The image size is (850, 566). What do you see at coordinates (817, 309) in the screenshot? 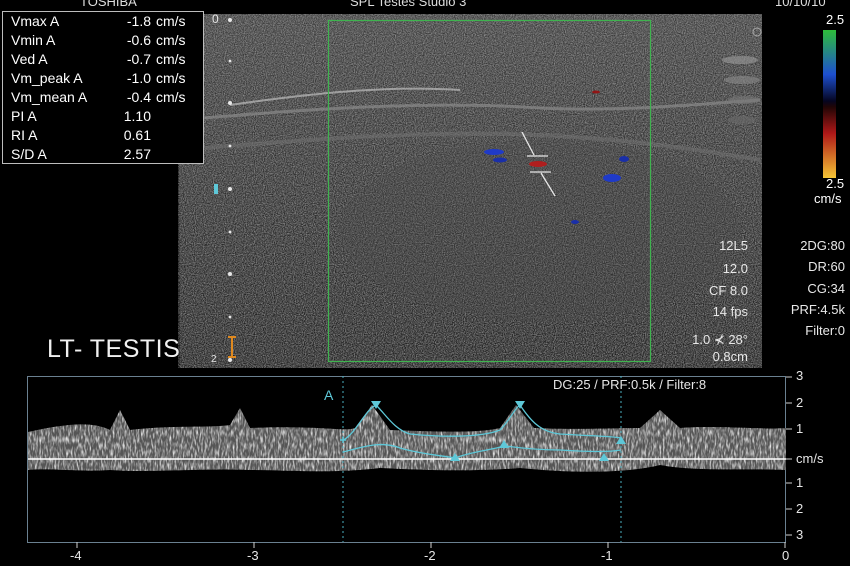
I see `param-prf: PRF:4.5k` at bounding box center [817, 309].